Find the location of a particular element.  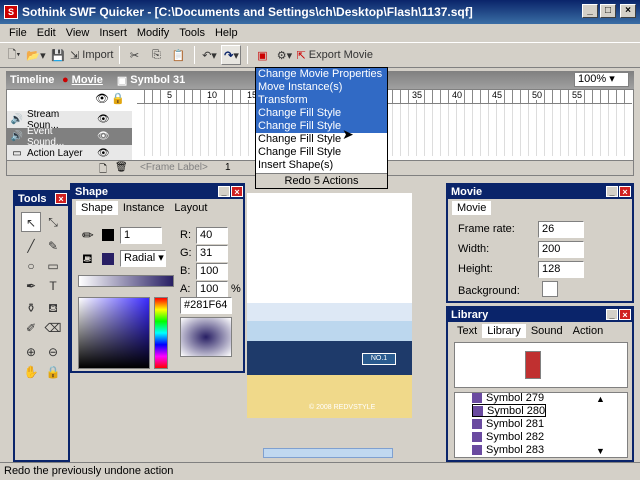

import-button: ⇲ Import is located at coordinates (91, 55).